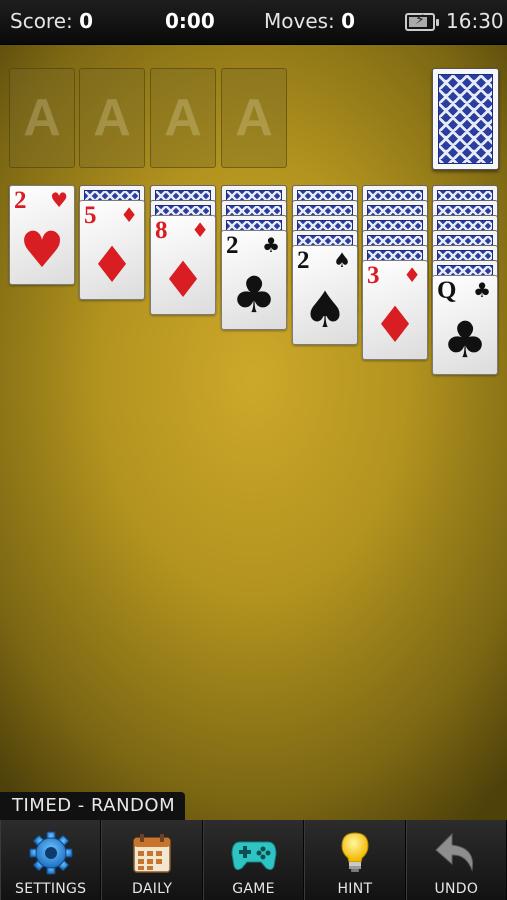  Describe the element at coordinates (152, 853) in the screenshot. I see `calendar-icon` at that location.